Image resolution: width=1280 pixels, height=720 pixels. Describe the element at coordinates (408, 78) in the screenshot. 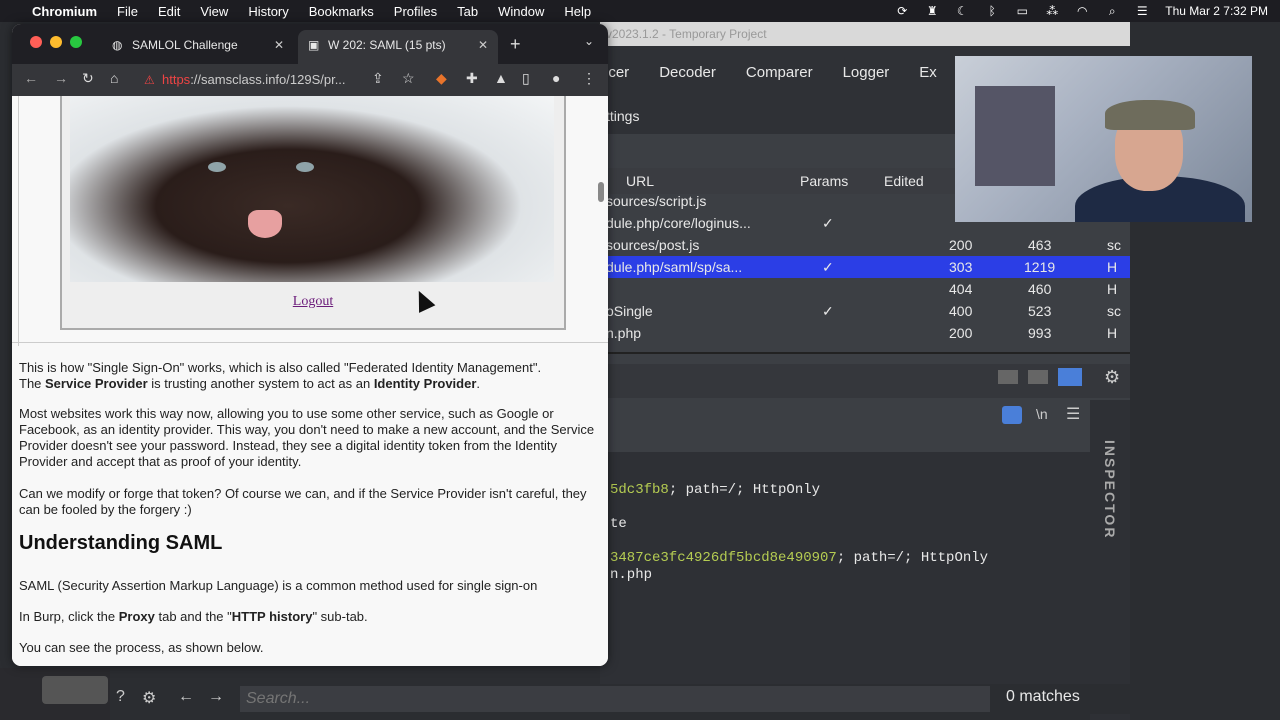

I see `bookmark-star-icon: ☆` at that location.